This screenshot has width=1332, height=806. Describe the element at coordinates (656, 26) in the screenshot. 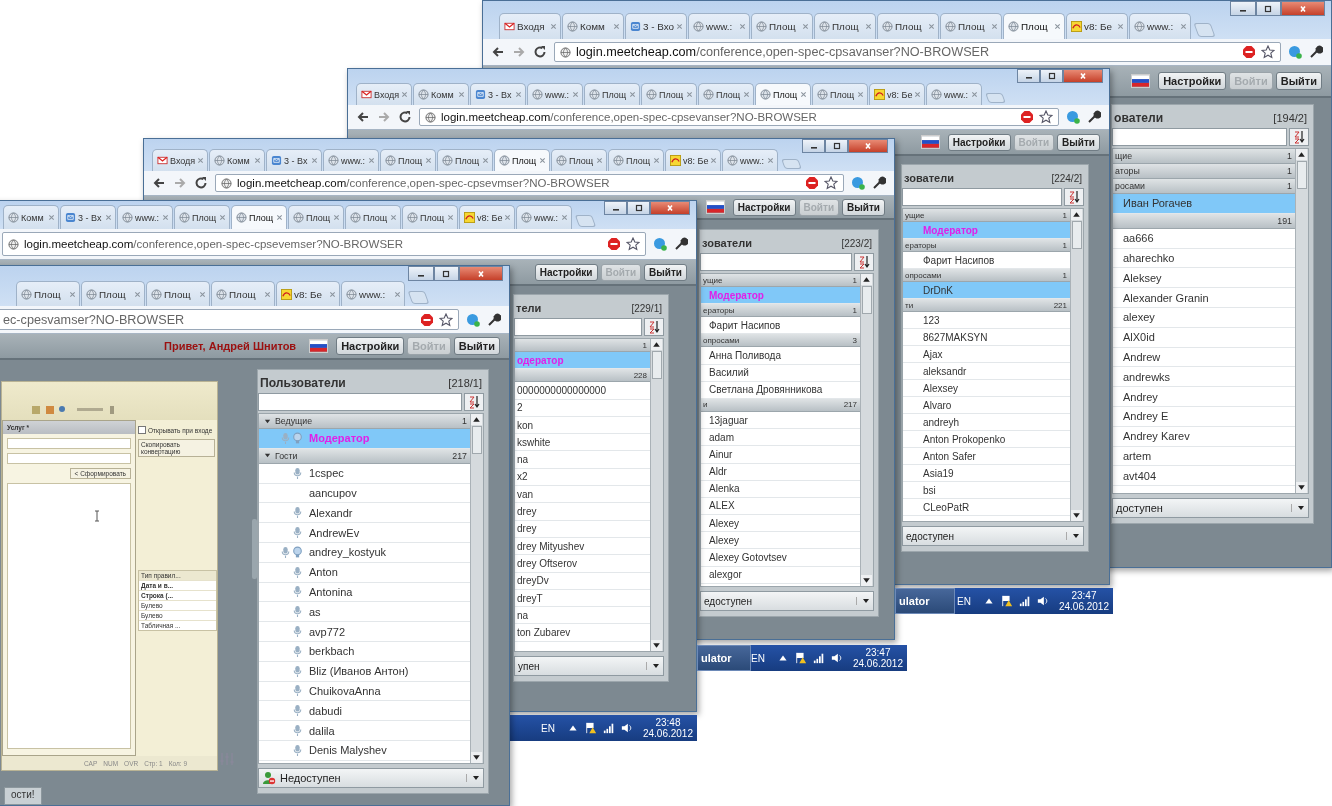

I see `browser-tab: 3 - Вхо` at that location.